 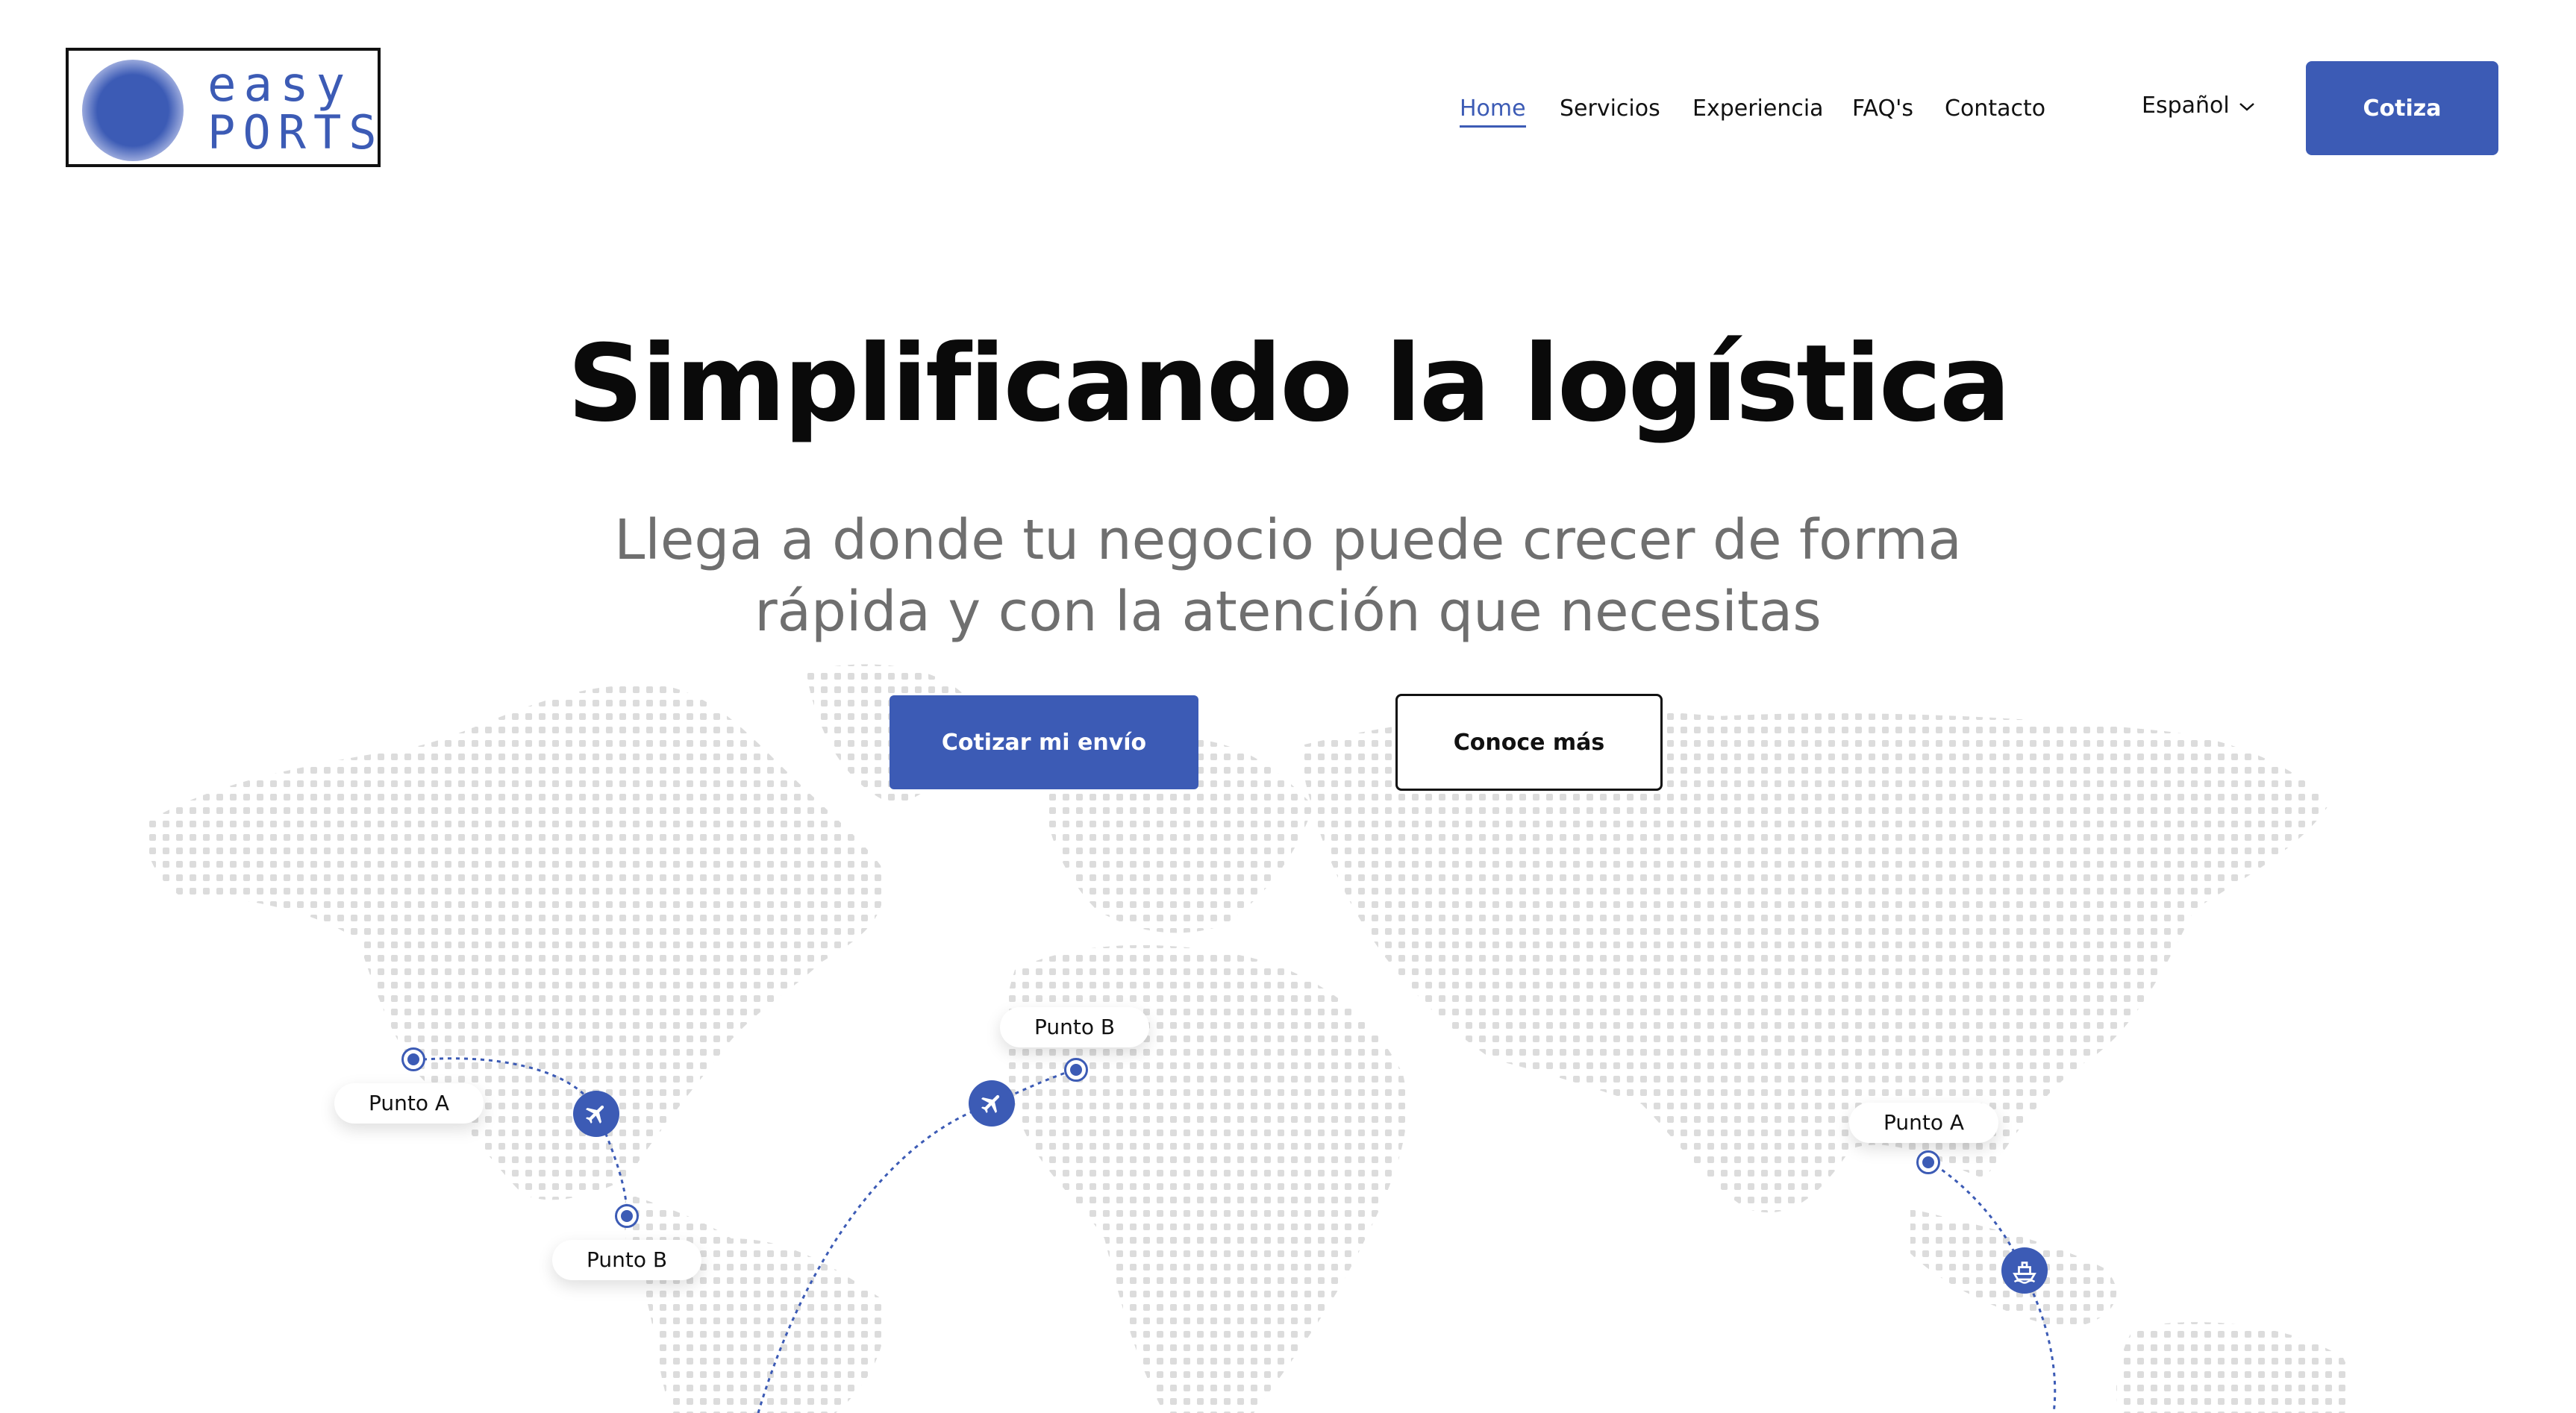 I want to click on language-label: Español, so click(x=2186, y=106).